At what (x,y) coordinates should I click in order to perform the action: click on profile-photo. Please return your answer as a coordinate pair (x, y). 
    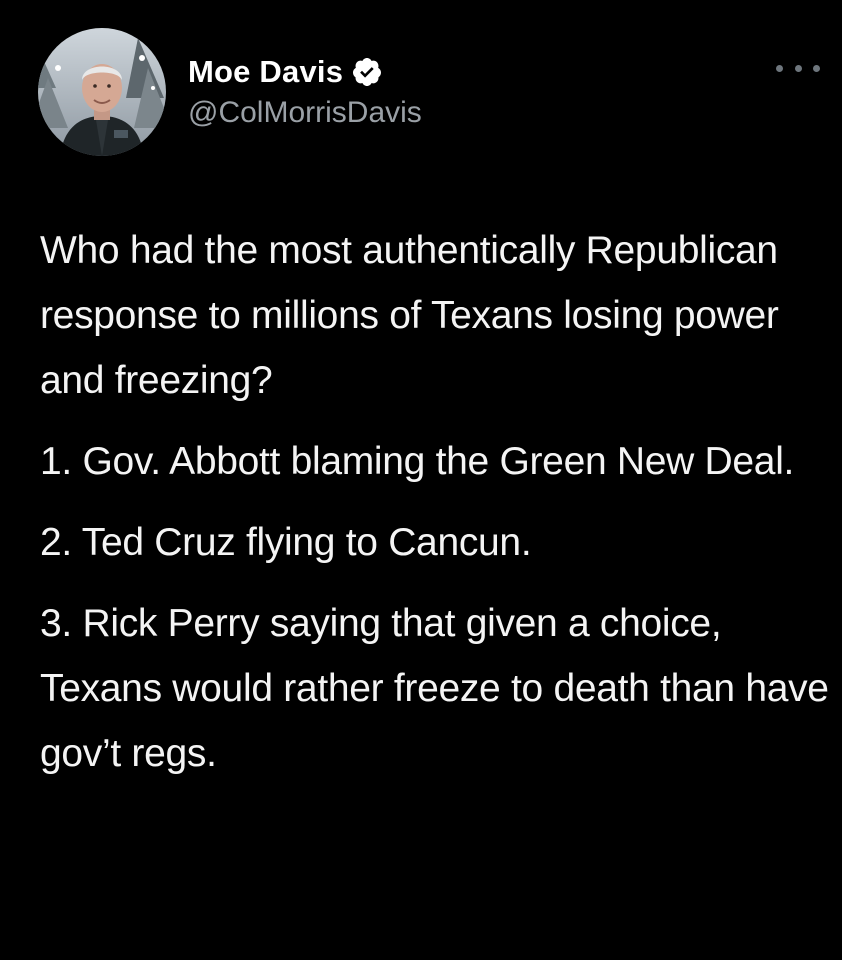
    Looking at the image, I should click on (102, 92).